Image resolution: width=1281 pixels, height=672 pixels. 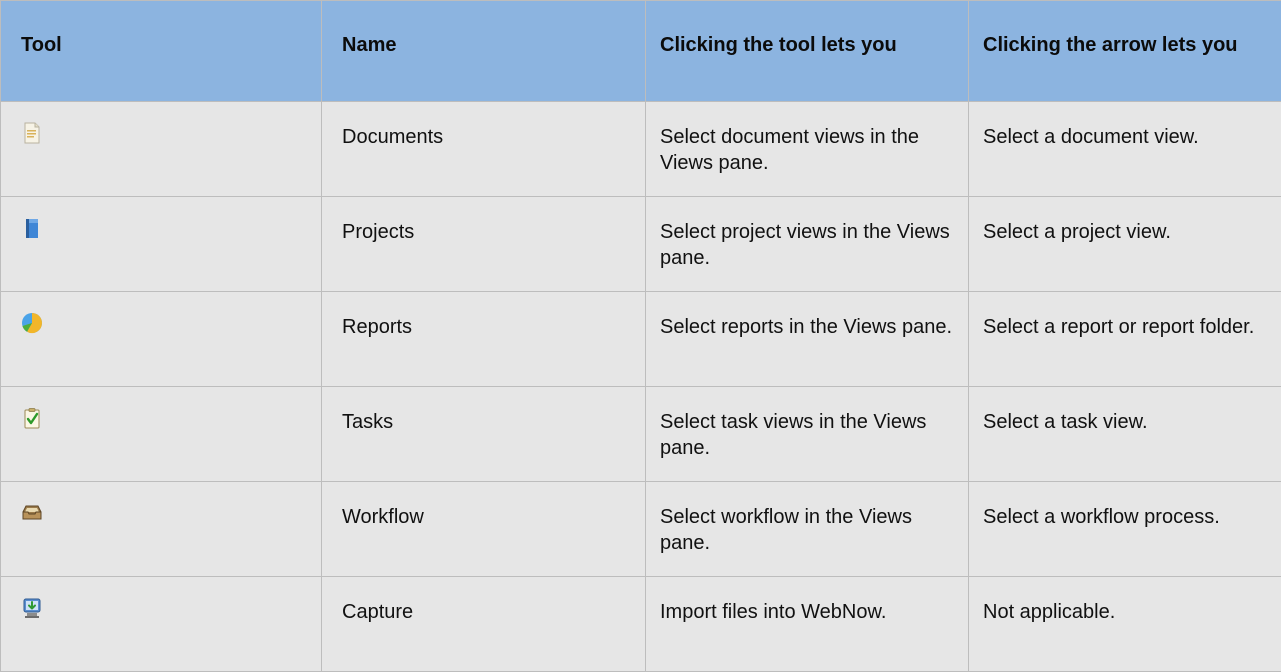 What do you see at coordinates (807, 339) in the screenshot?
I see `tool-click-cell: Select reports in the Views pane.` at bounding box center [807, 339].